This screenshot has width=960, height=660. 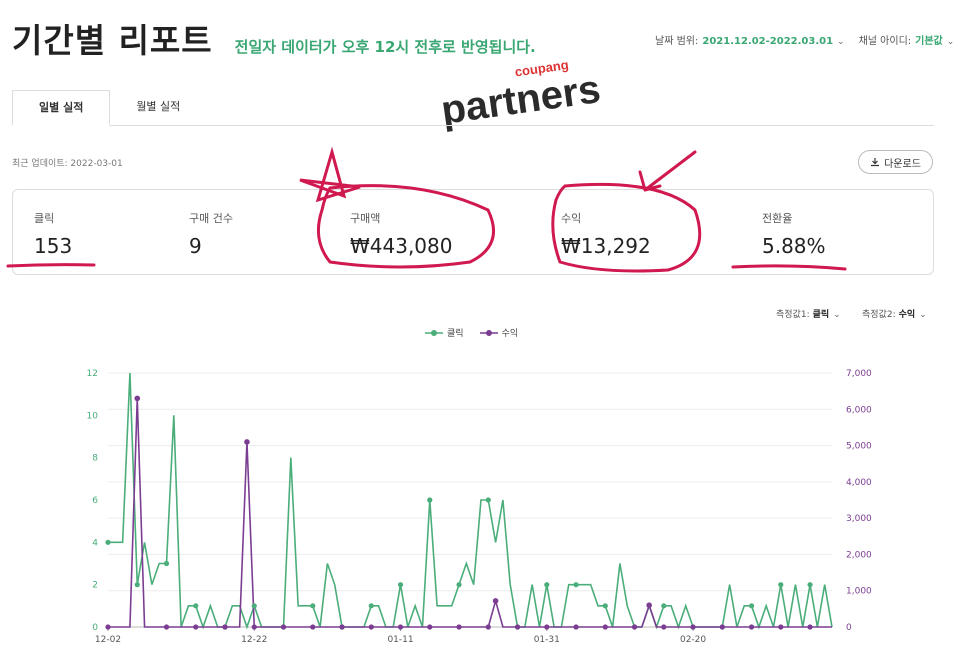 What do you see at coordinates (95, 586) in the screenshot?
I see `y-left-tick-label: 2` at bounding box center [95, 586].